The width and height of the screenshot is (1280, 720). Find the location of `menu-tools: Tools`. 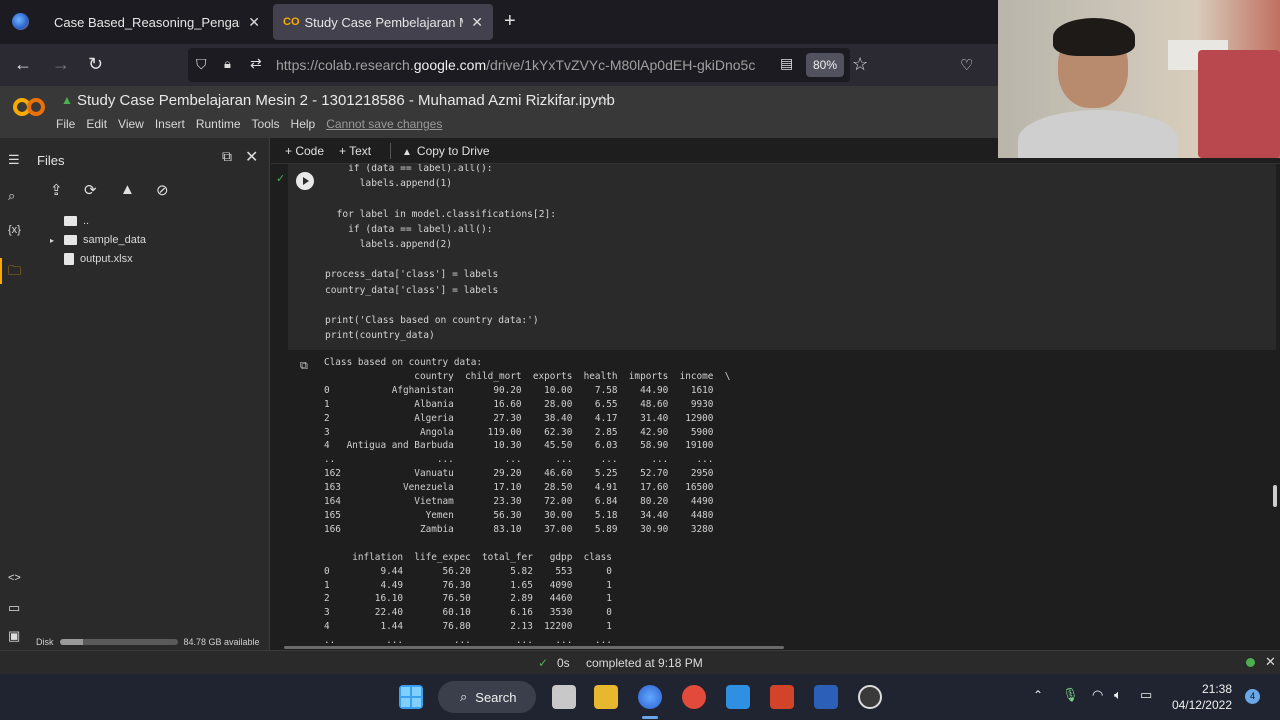

menu-tools: Tools is located at coordinates (266, 124).